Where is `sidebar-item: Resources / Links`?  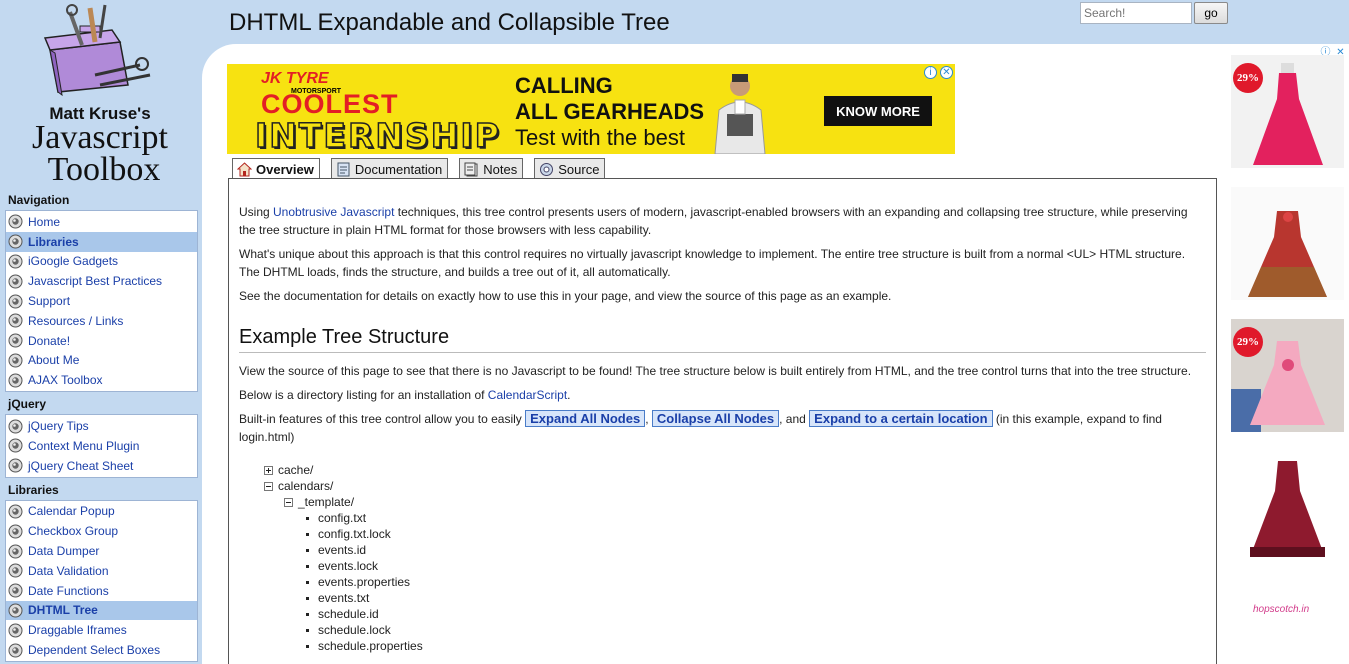
sidebar-item: Resources / Links is located at coordinates (101, 321).